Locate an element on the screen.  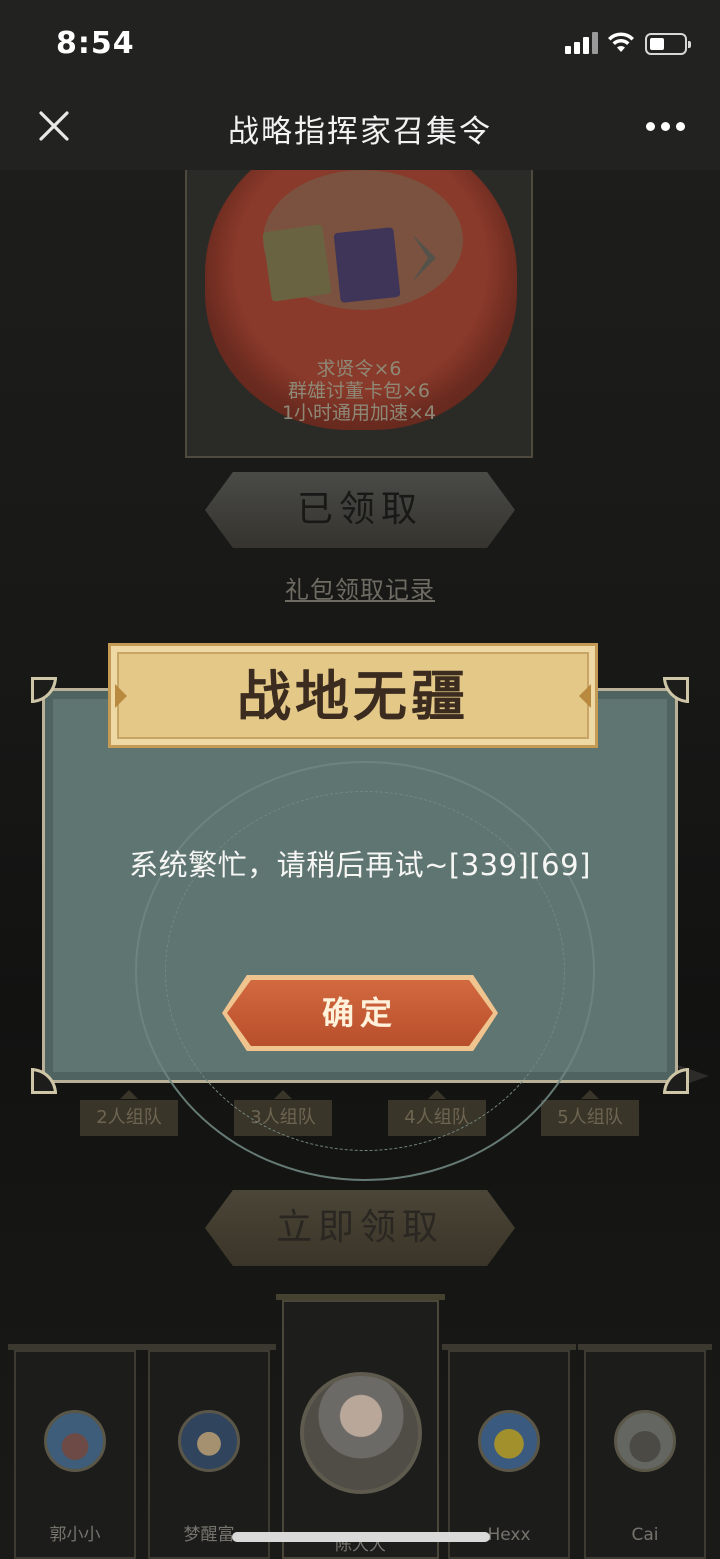
gift-card: 求贤令×6 群雄讨董卡包×6 1小时通用加速×4 is located at coordinates (359, 314).